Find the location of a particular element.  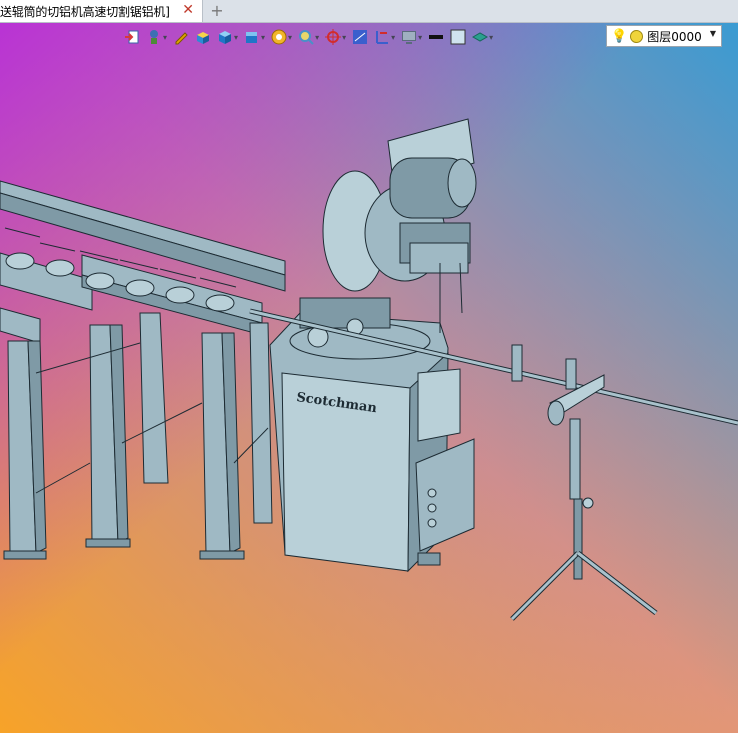

display-button: ▾ is located at coordinates (411, 37).